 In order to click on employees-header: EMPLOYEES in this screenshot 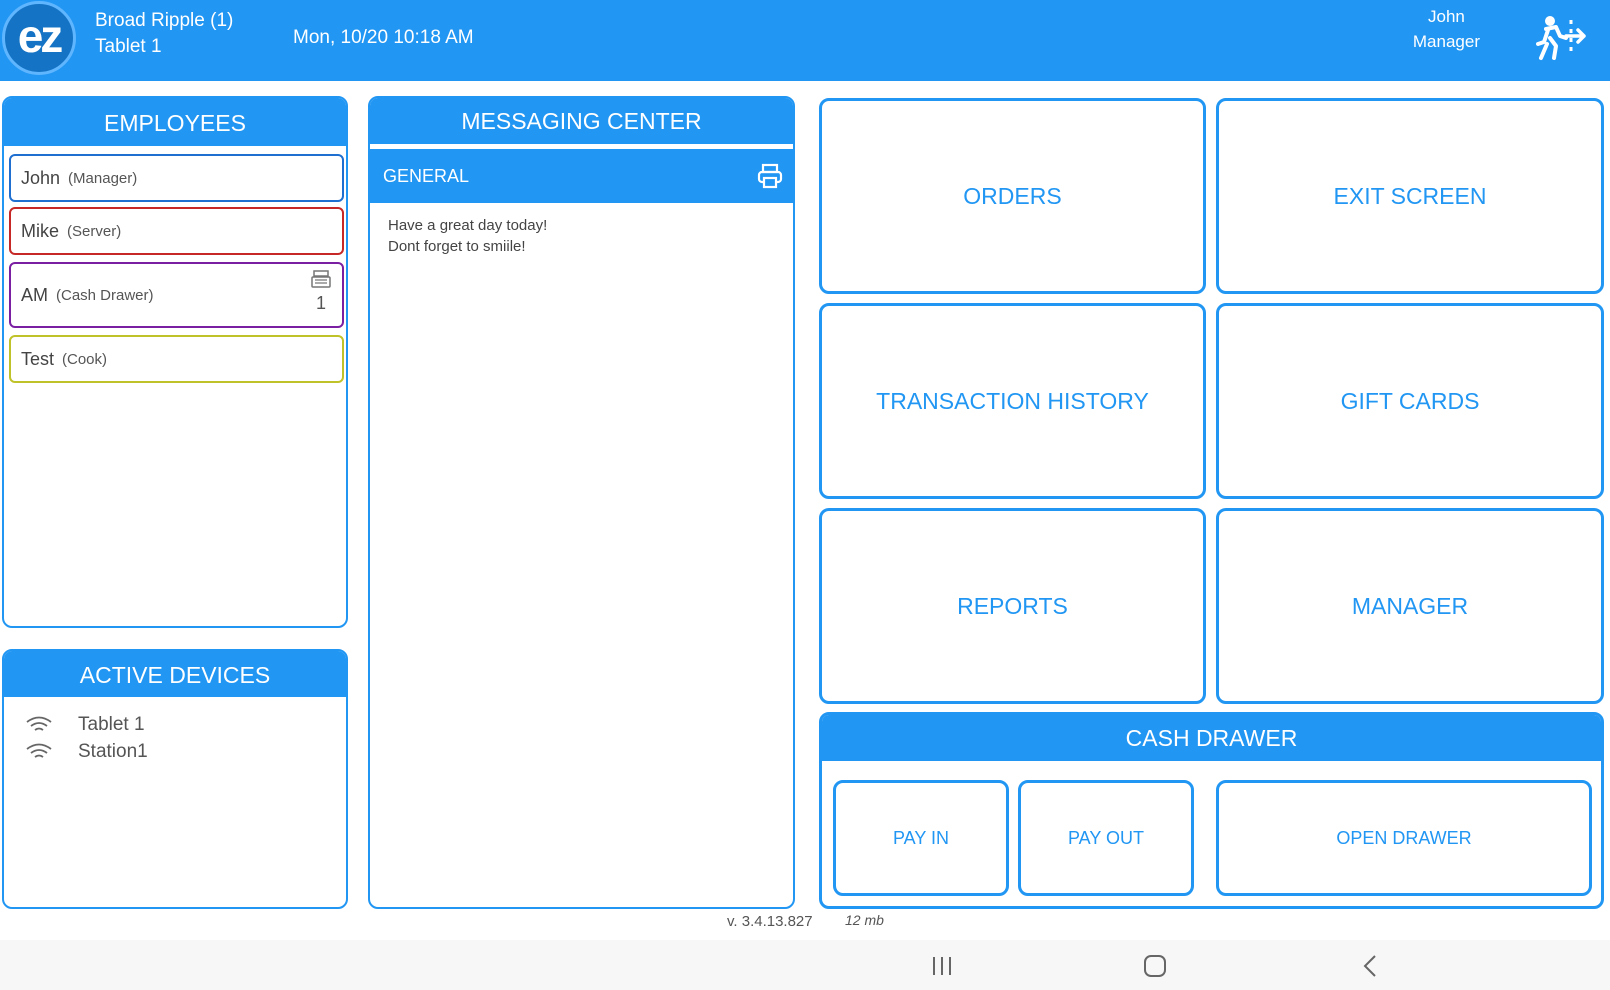, I will do `click(175, 122)`.